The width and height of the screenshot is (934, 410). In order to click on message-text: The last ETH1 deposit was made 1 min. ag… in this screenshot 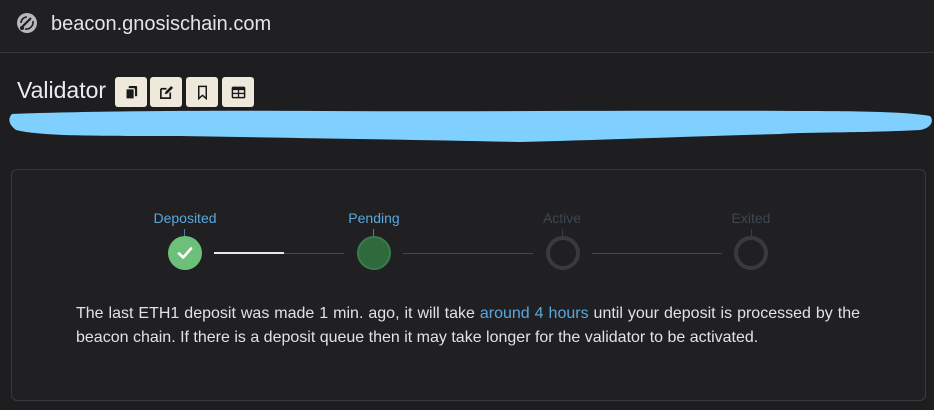, I will do `click(278, 313)`.